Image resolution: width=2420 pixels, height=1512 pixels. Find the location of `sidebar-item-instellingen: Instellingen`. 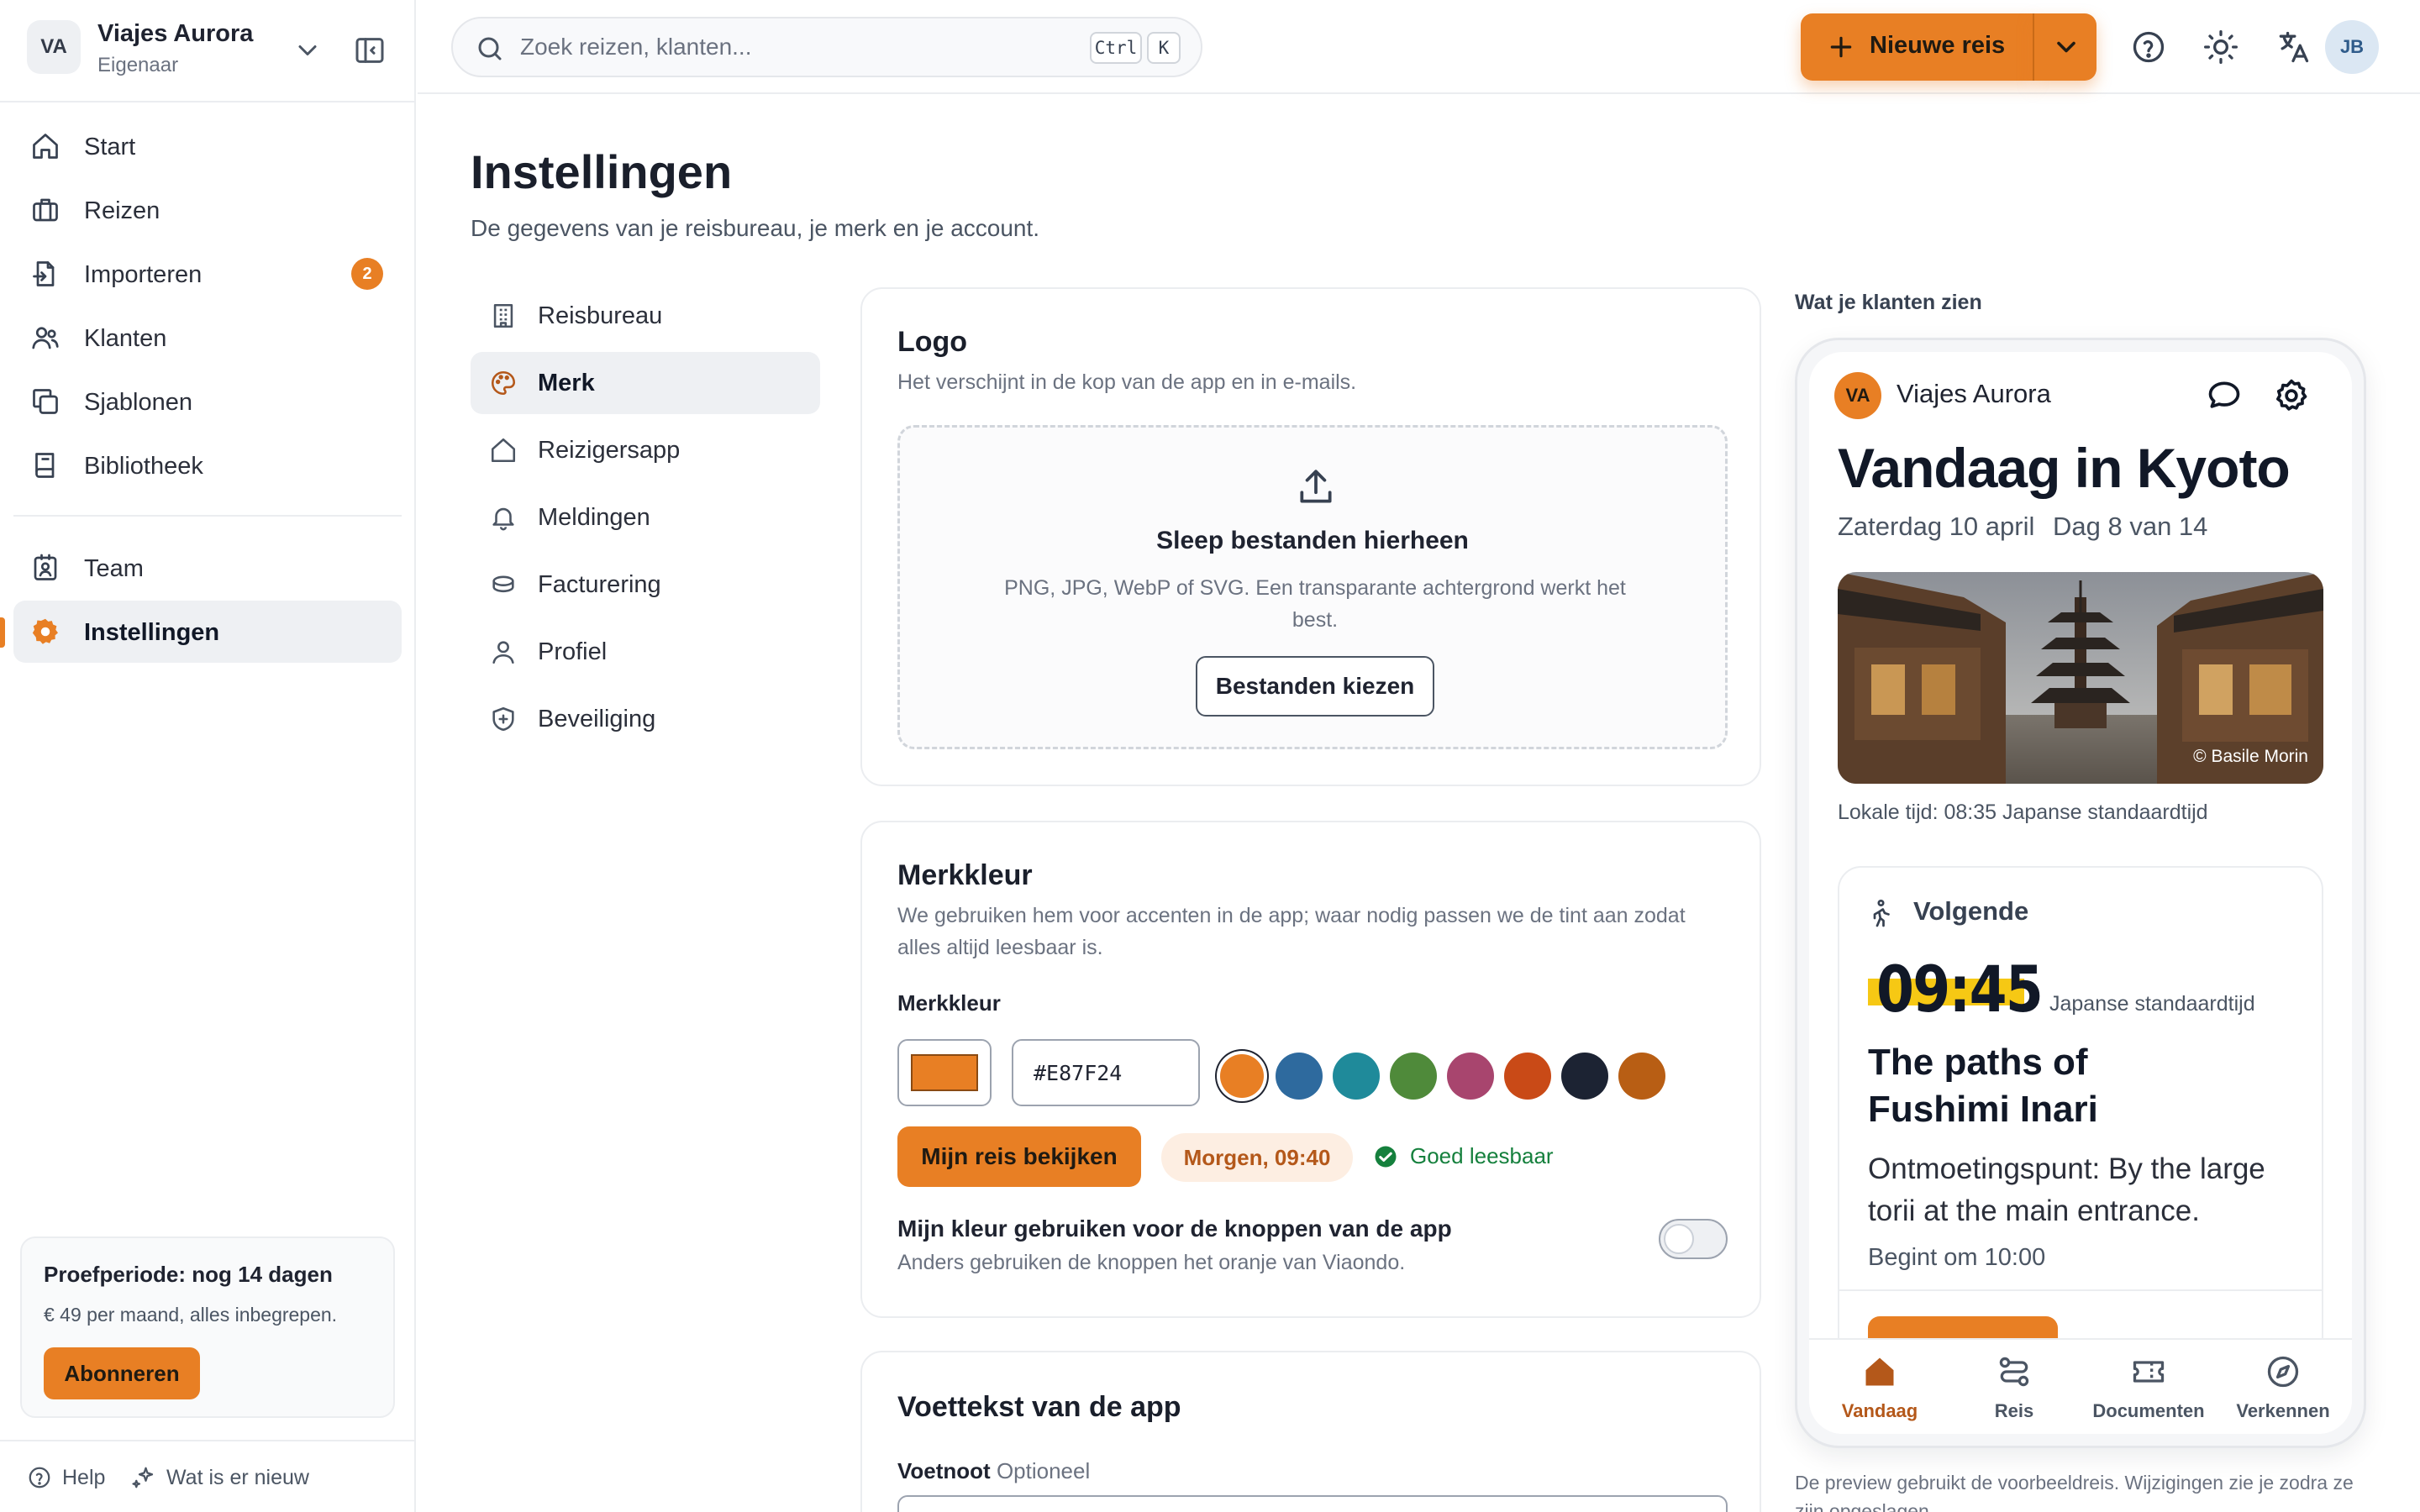

sidebar-item-instellingen: Instellingen is located at coordinates (207, 632).